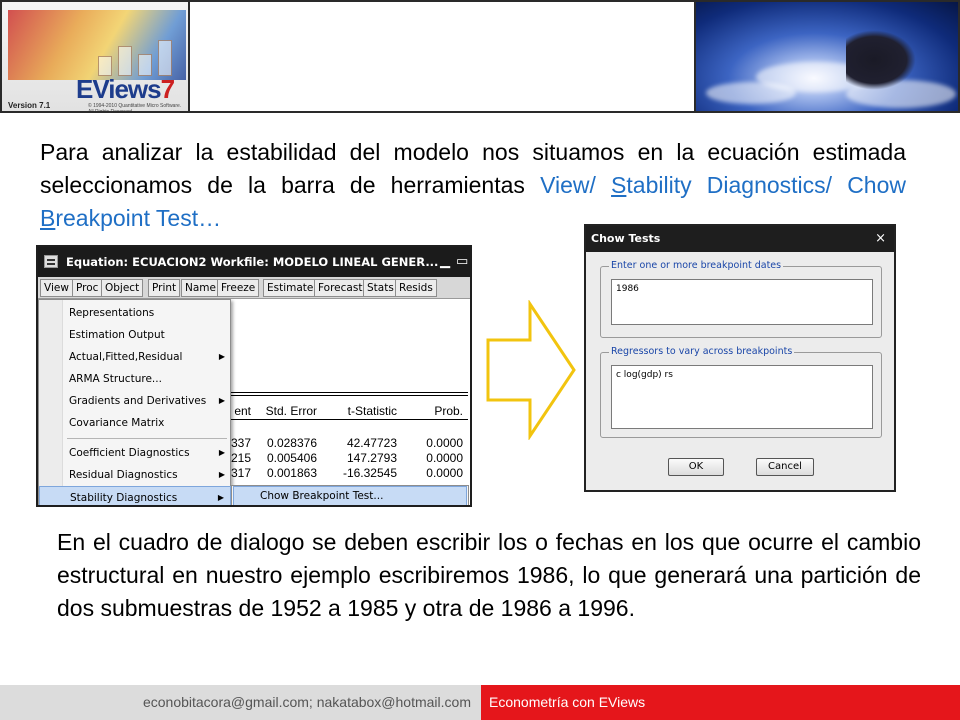 This screenshot has height=720, width=960. I want to click on menu-item-coefficient-diagnostics: Coefficient Diagnostics ▶, so click(135, 453).